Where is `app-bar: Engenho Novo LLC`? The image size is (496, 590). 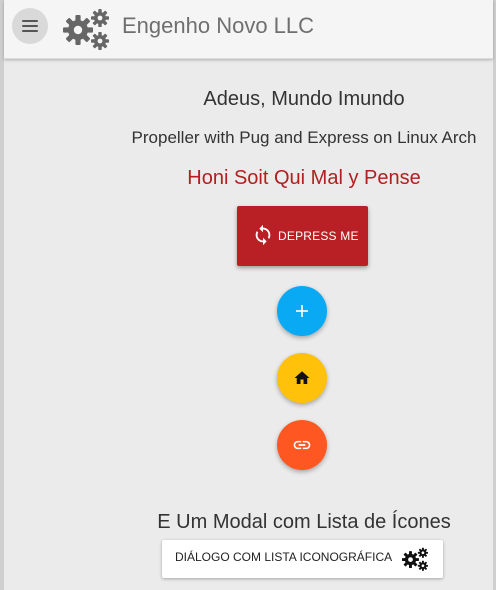
app-bar: Engenho Novo LLC is located at coordinates (248, 29).